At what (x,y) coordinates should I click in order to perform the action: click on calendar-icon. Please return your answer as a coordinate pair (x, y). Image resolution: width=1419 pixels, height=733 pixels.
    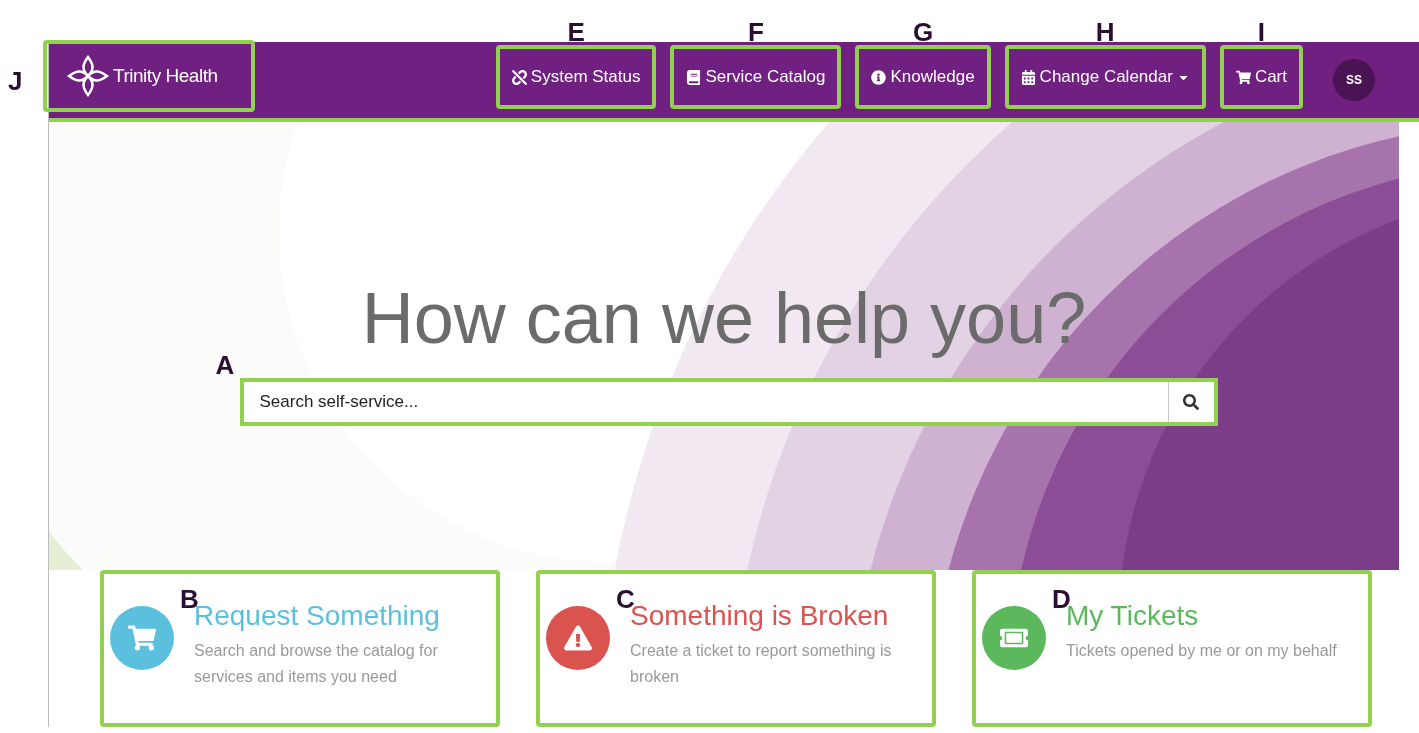
    Looking at the image, I should click on (1028, 77).